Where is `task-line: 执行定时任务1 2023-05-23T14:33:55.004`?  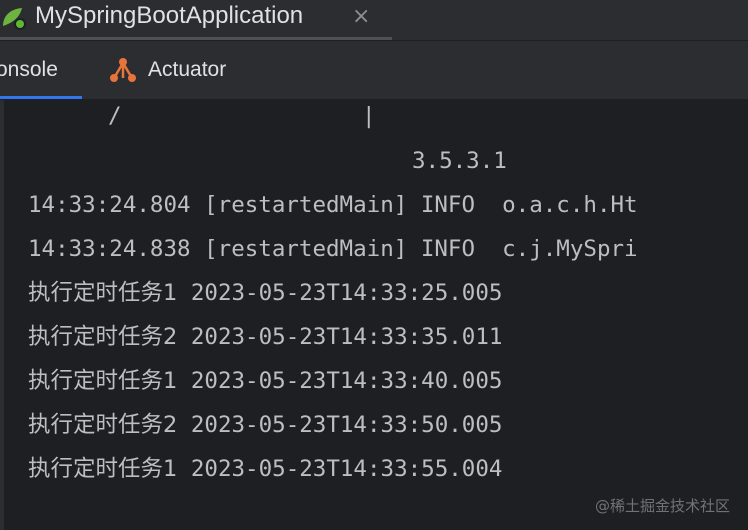 task-line: 执行定时任务1 2023-05-23T14:33:55.004 is located at coordinates (265, 469).